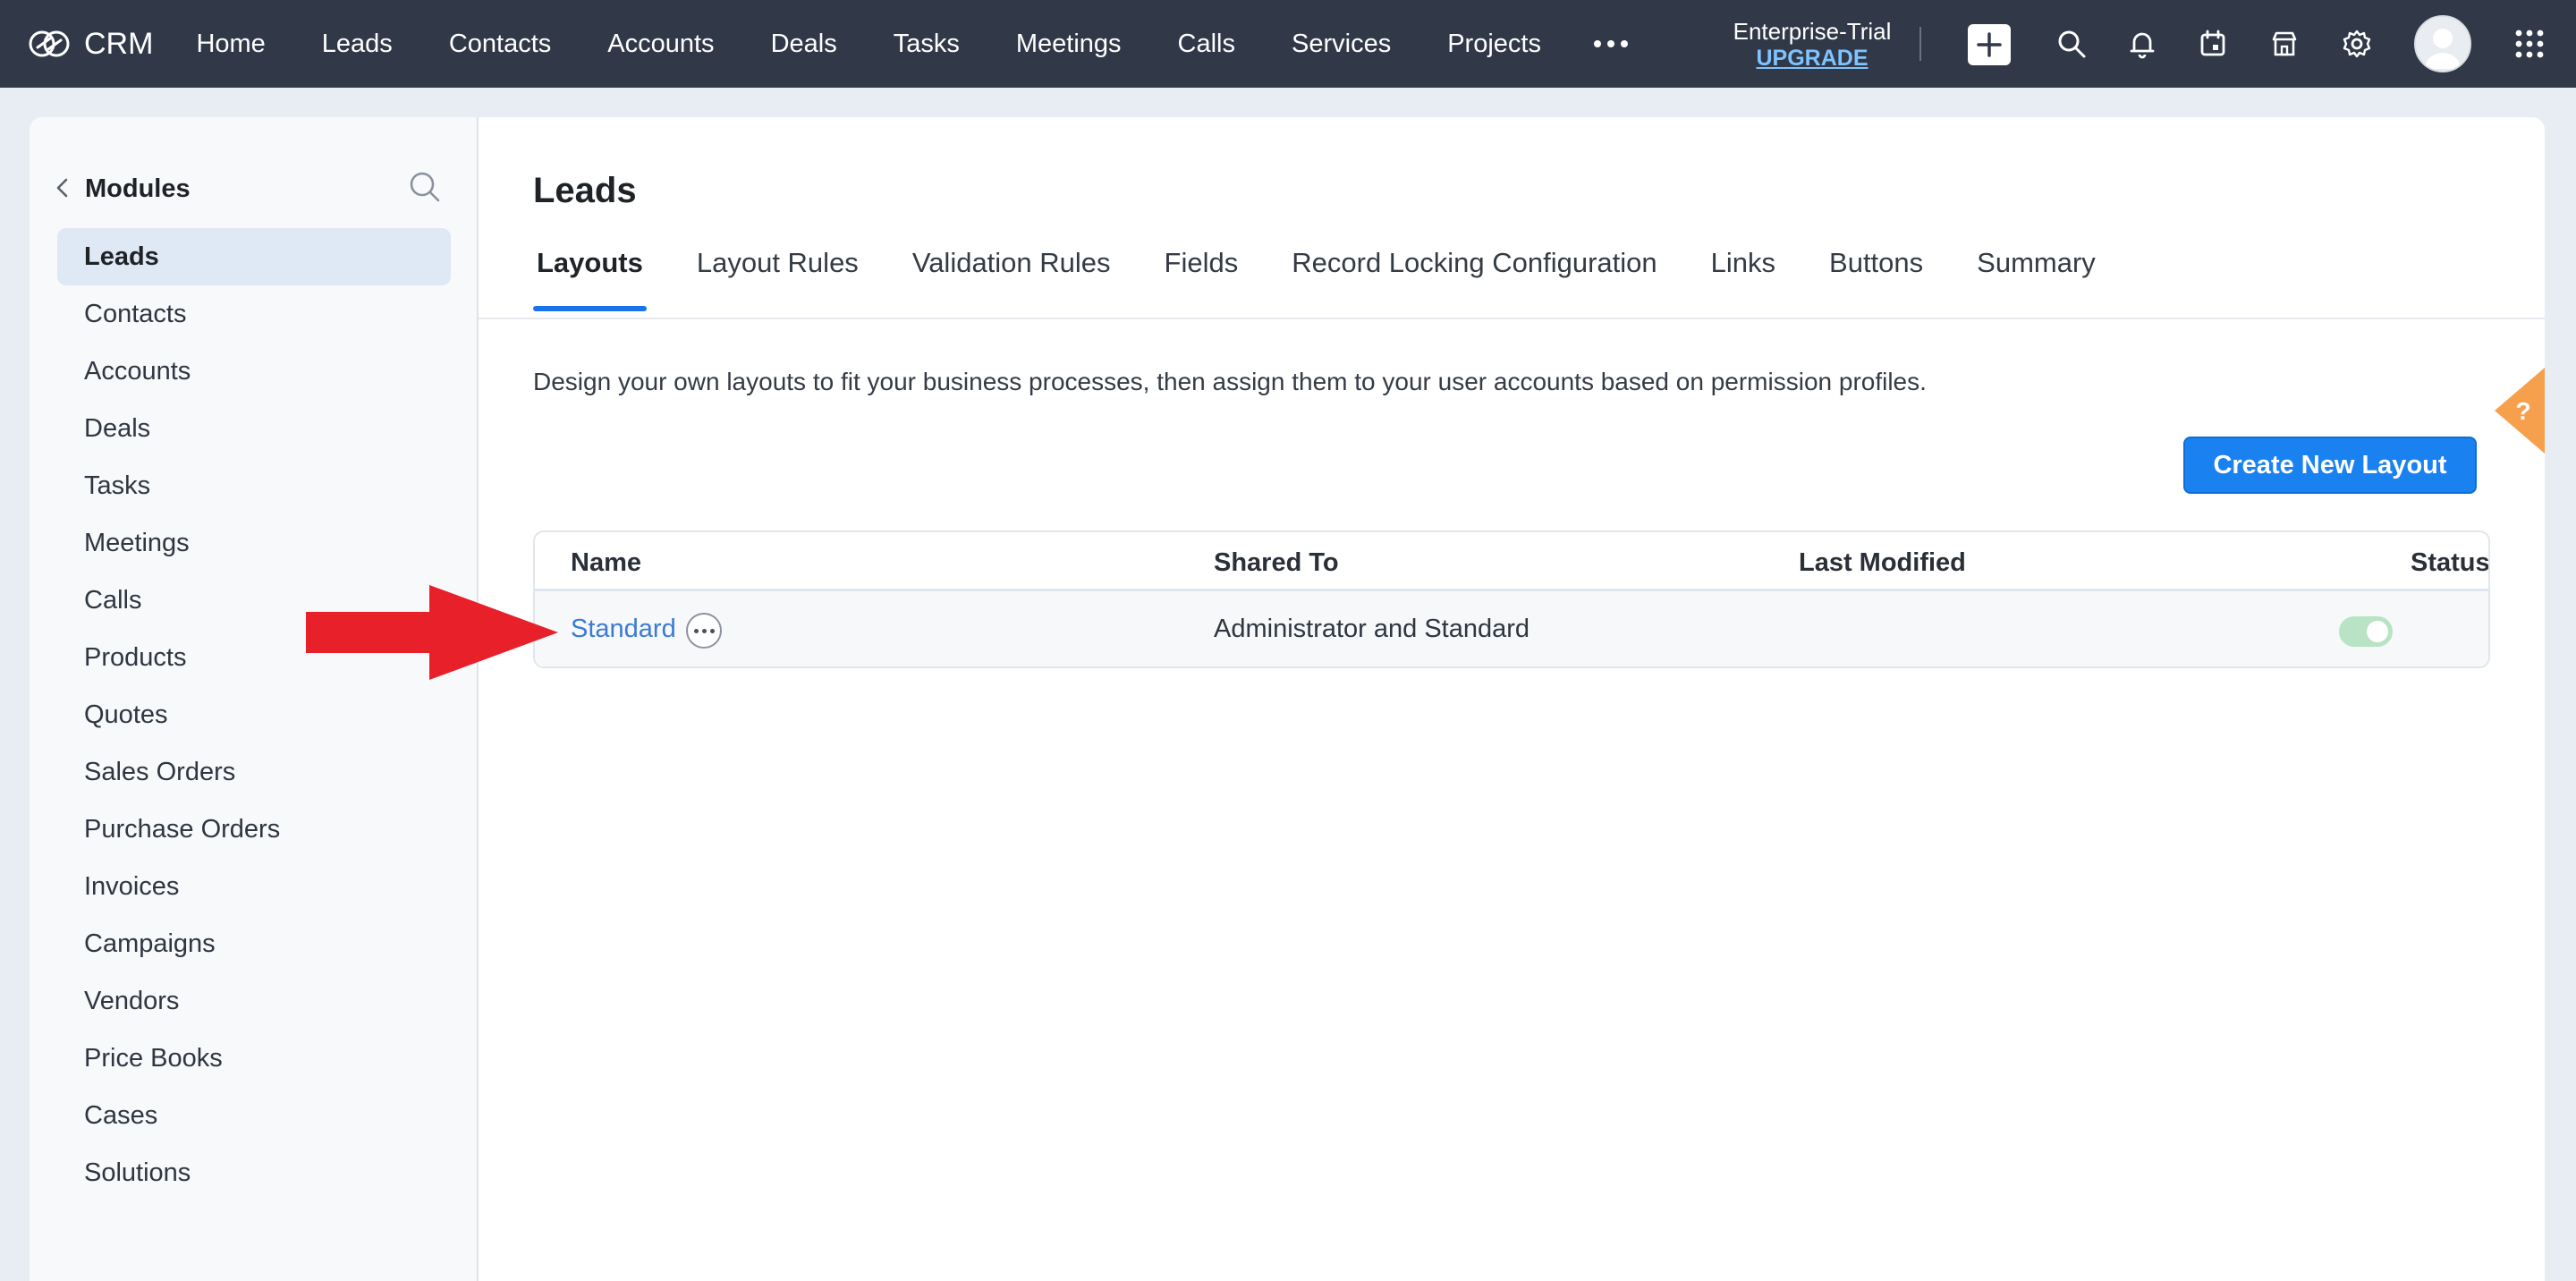  Describe the element at coordinates (1011, 278) in the screenshot. I see `tab-validation-rules: Validation Rules` at that location.